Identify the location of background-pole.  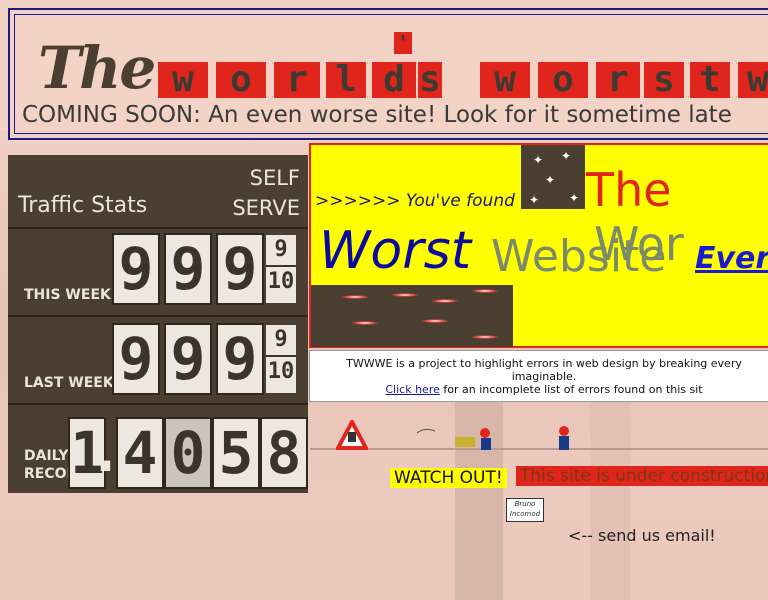
(610, 497).